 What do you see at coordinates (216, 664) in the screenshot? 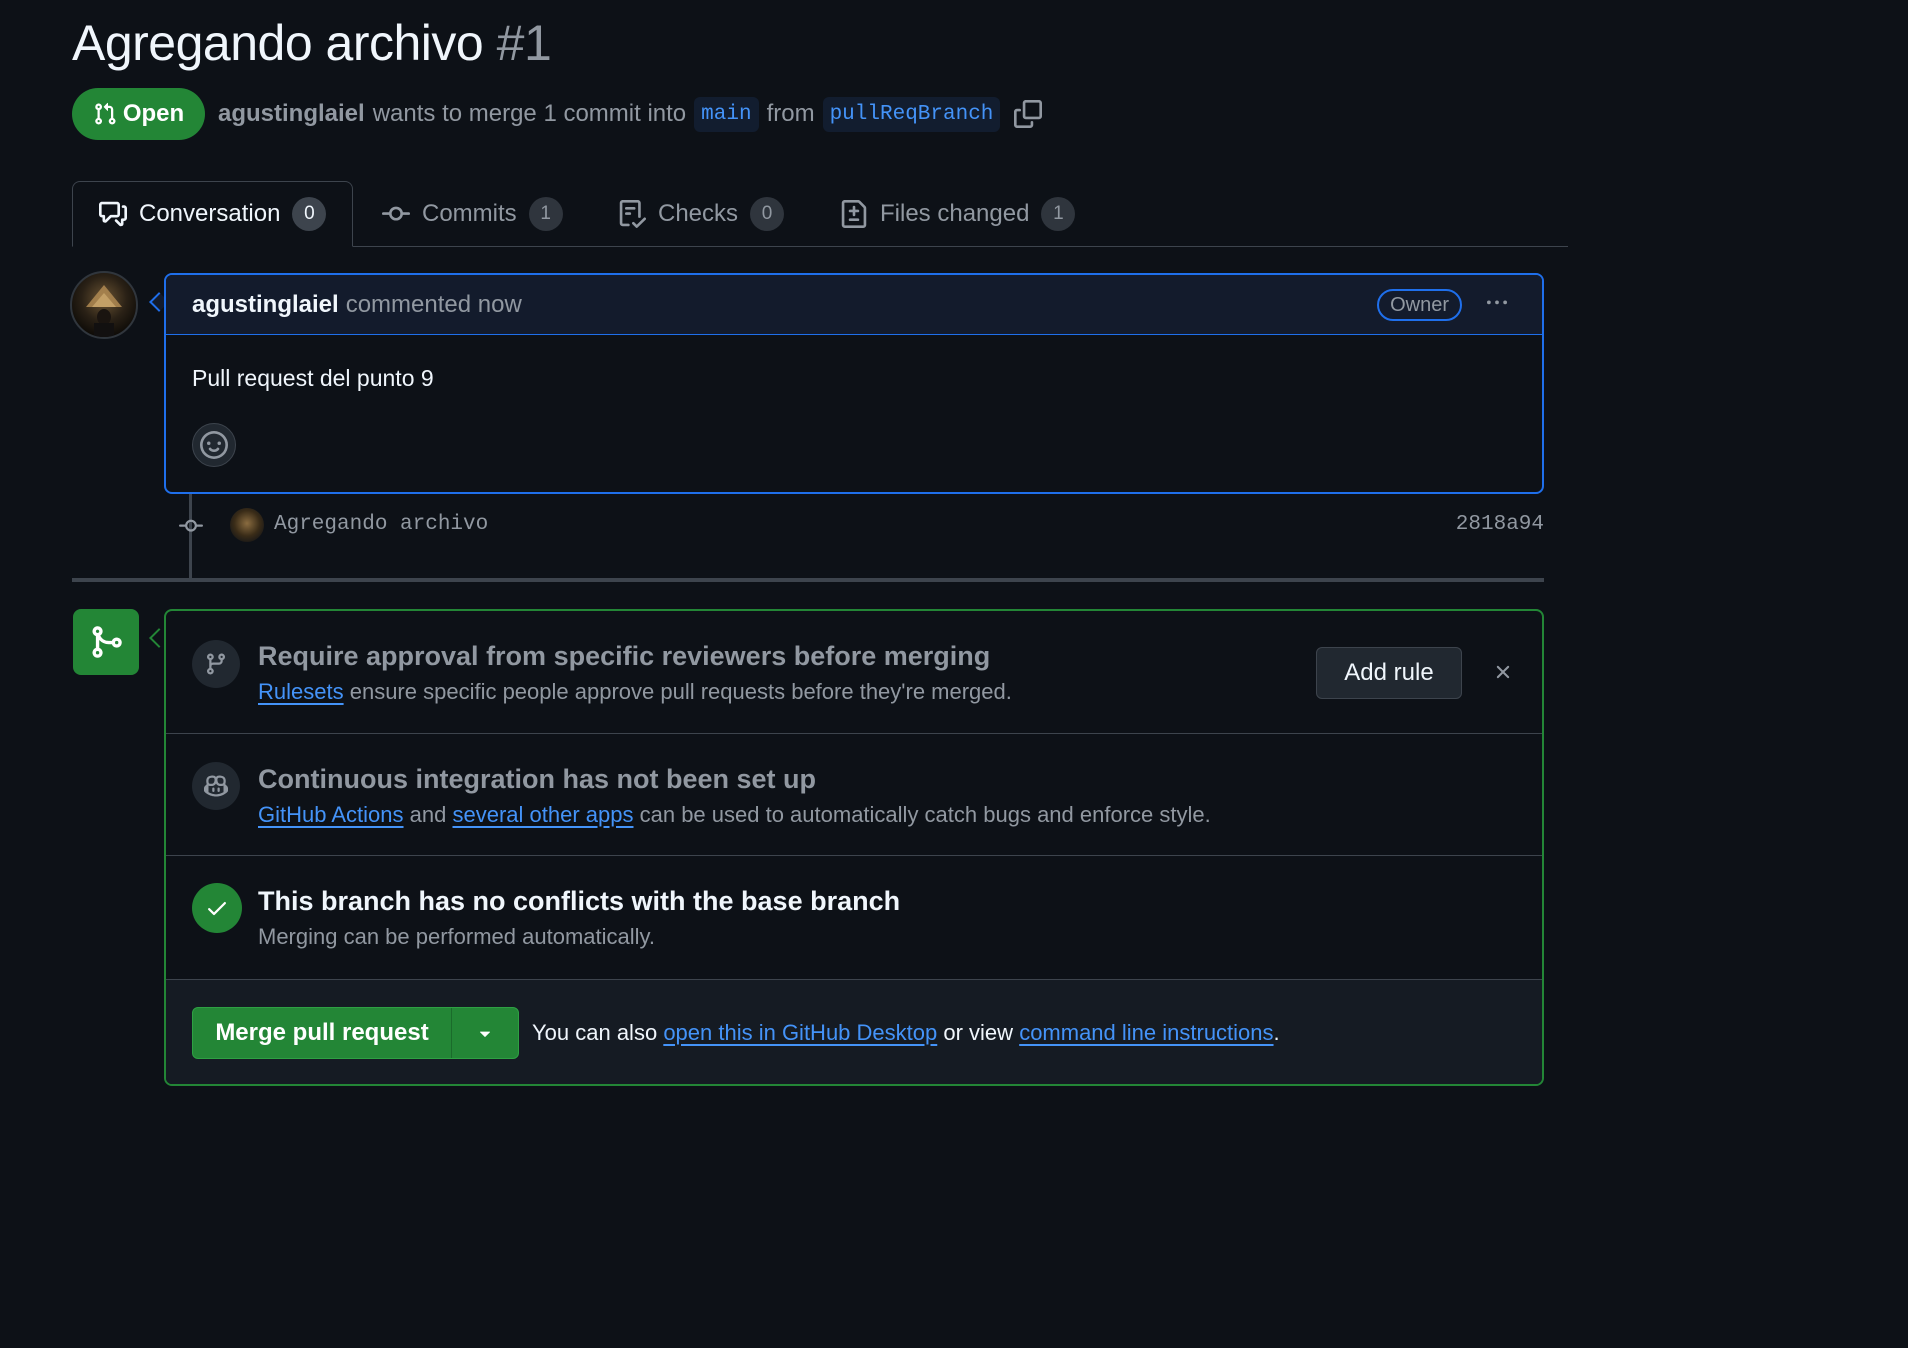
I see `git-branch-icon` at bounding box center [216, 664].